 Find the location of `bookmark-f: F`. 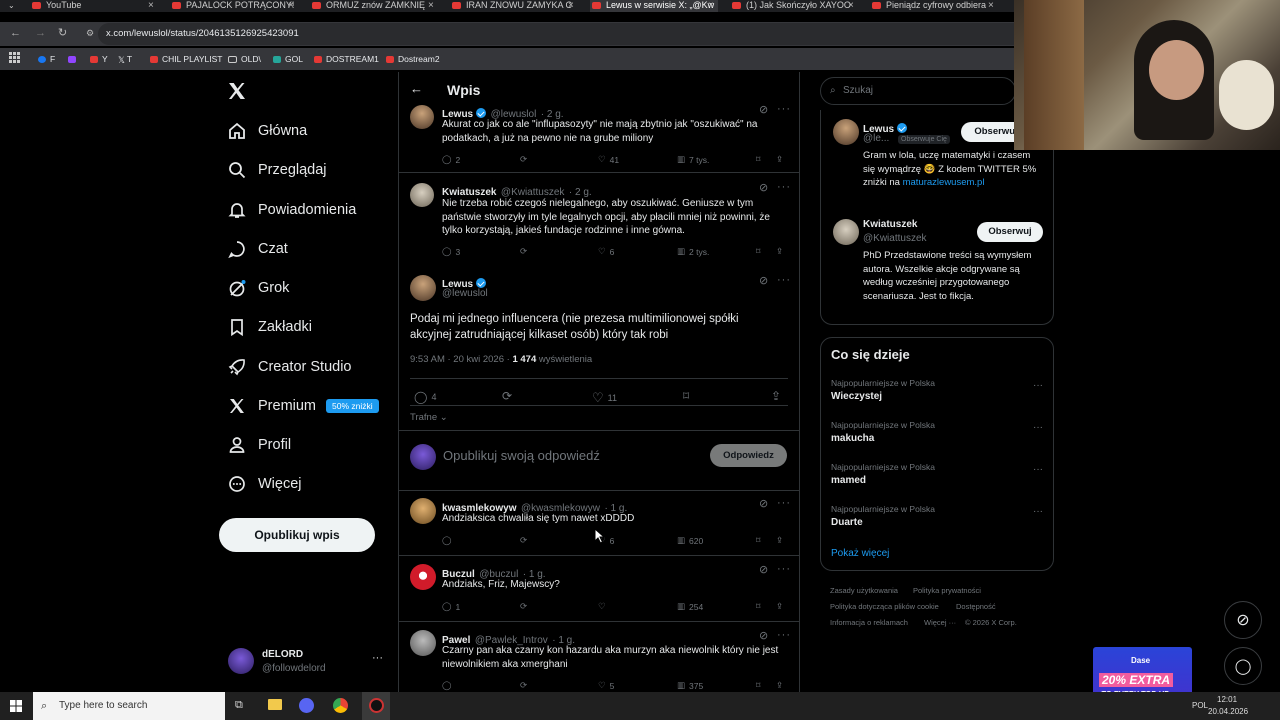

bookmark-f: F is located at coordinates (46, 59).